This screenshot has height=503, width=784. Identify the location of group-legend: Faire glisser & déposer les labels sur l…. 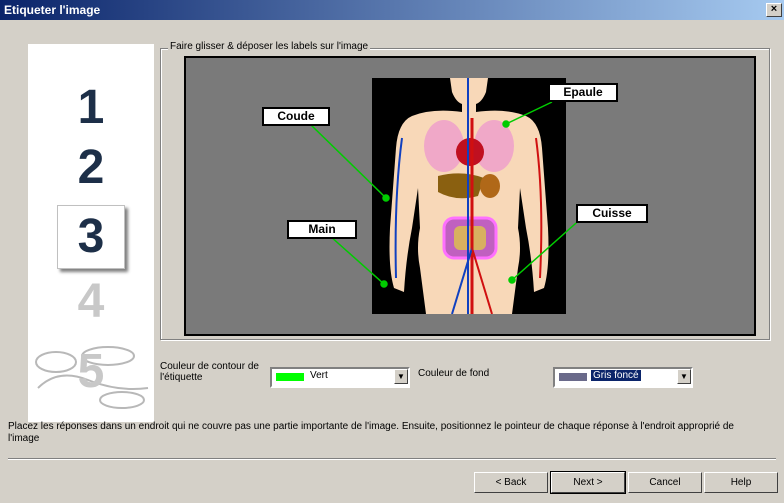
(269, 46).